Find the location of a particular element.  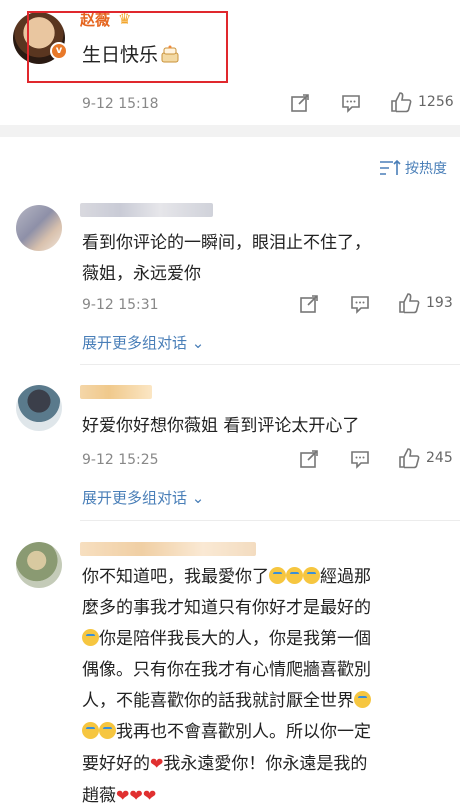

like-button: 193 is located at coordinates (425, 303).